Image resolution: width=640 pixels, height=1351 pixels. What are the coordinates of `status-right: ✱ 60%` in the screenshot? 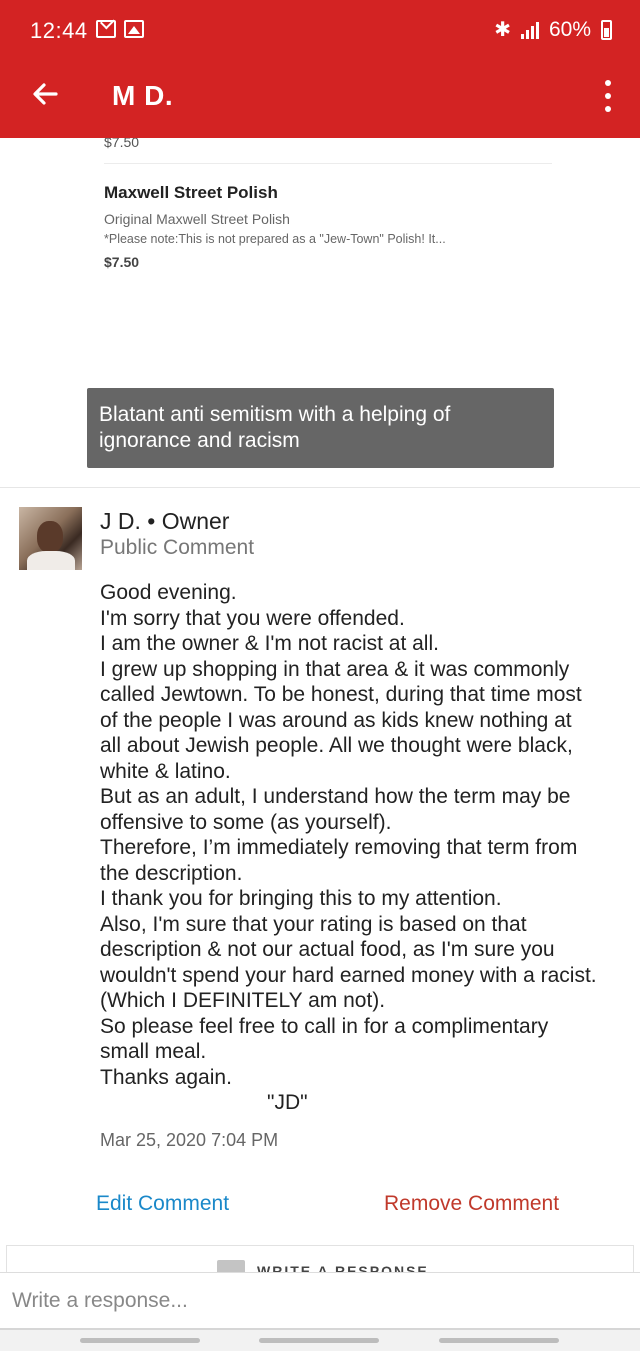 It's located at (553, 29).